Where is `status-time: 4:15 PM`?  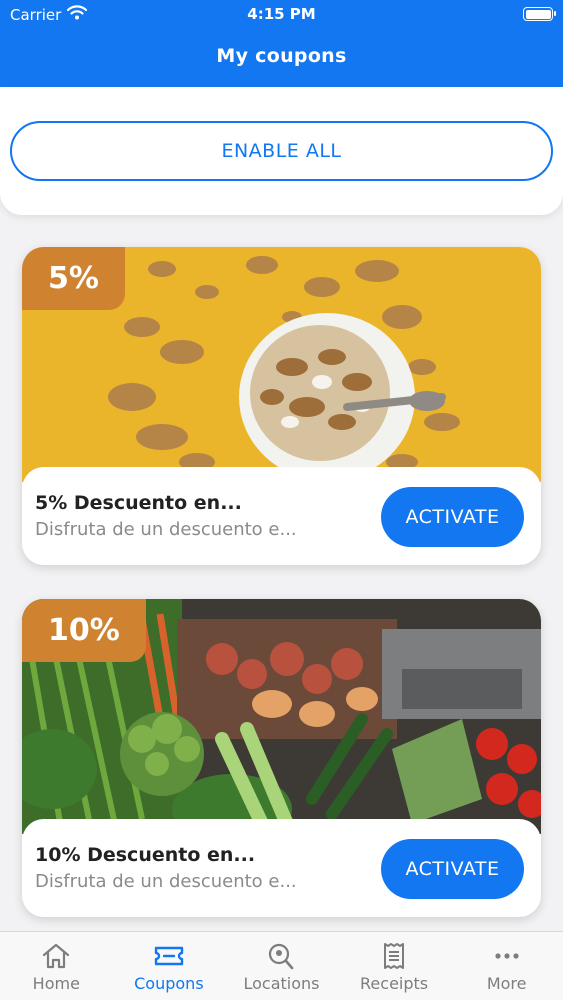
status-time: 4:15 PM is located at coordinates (281, 14).